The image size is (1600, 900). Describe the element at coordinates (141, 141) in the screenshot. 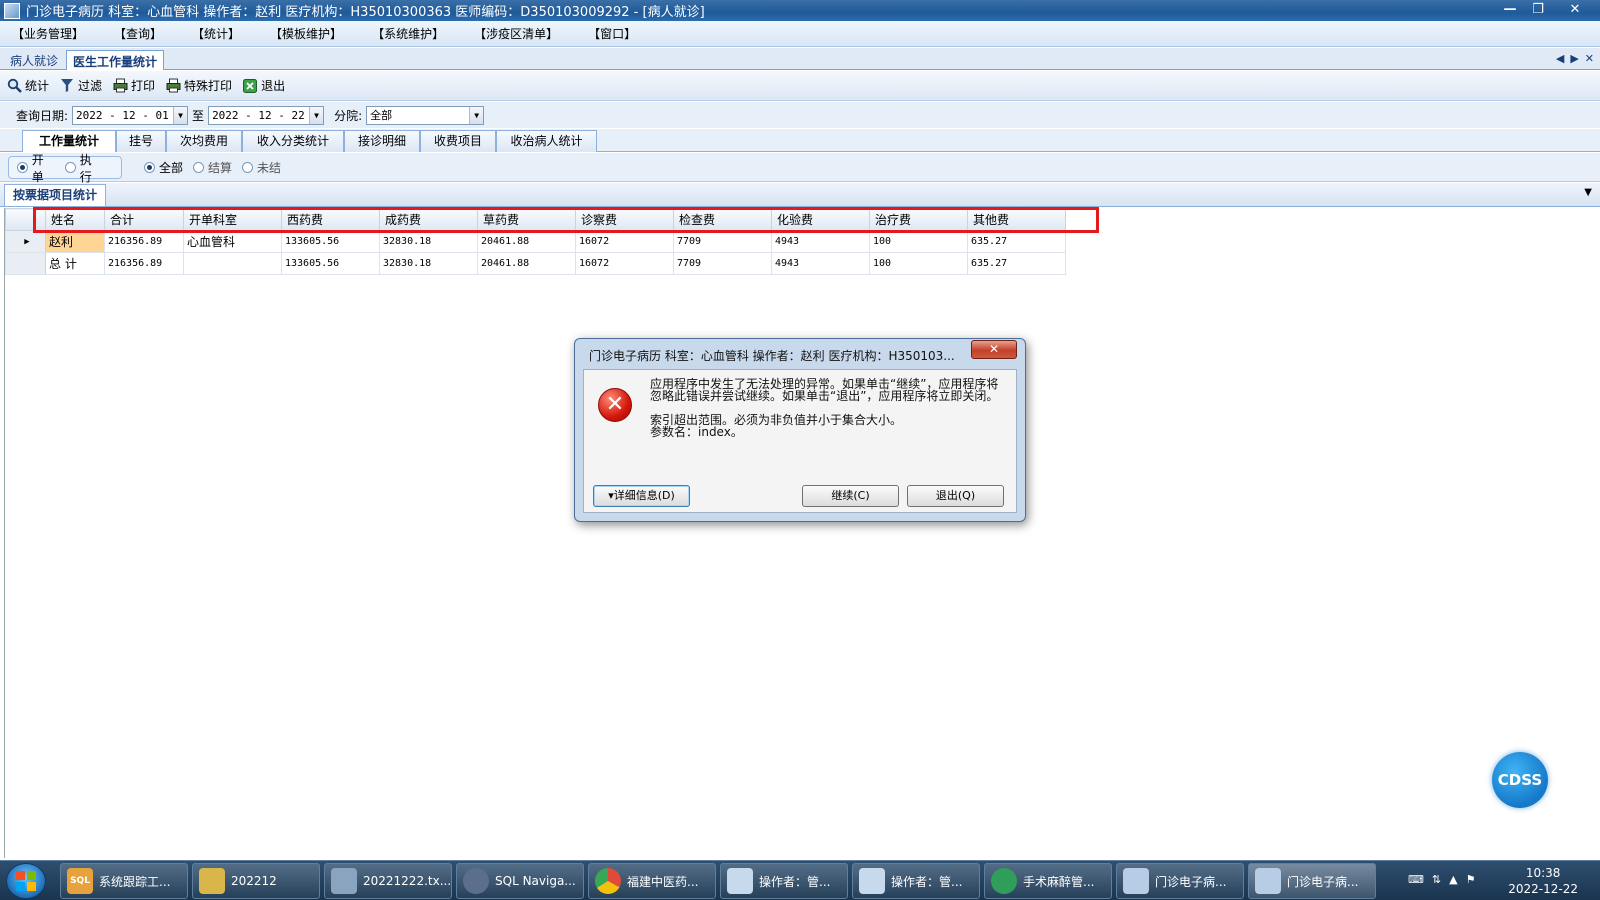

I see `tab-registration: 挂号` at that location.